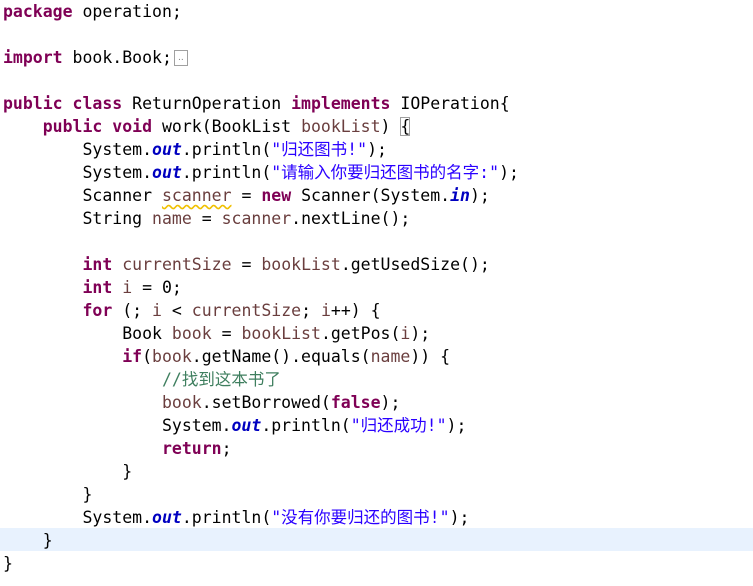 Image resolution: width=753 pixels, height=586 pixels. Describe the element at coordinates (147, 333) in the screenshot. I see `code-text: Book` at that location.